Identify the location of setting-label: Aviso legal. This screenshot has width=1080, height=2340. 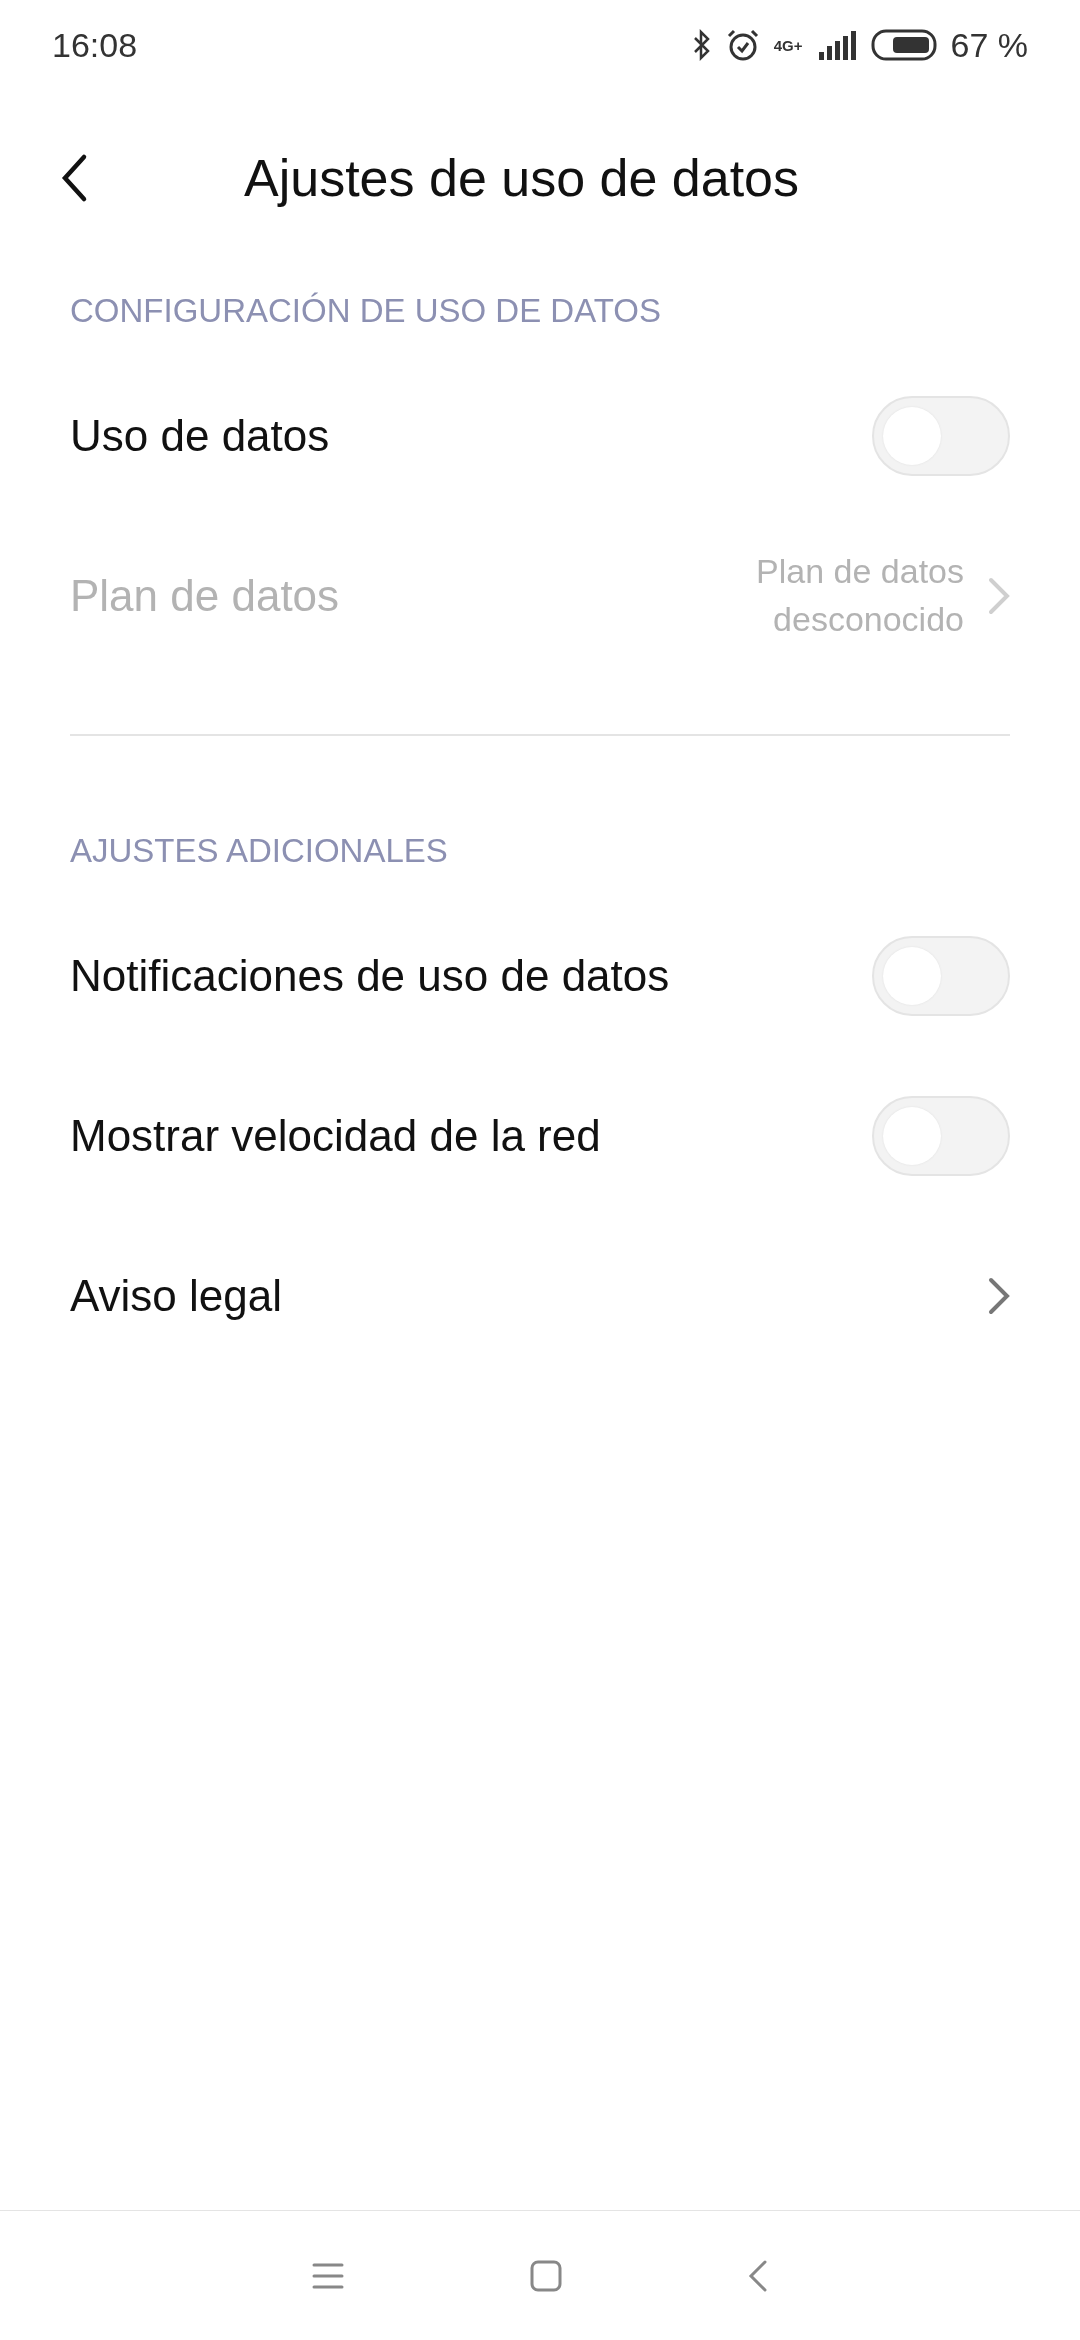
(176, 1296).